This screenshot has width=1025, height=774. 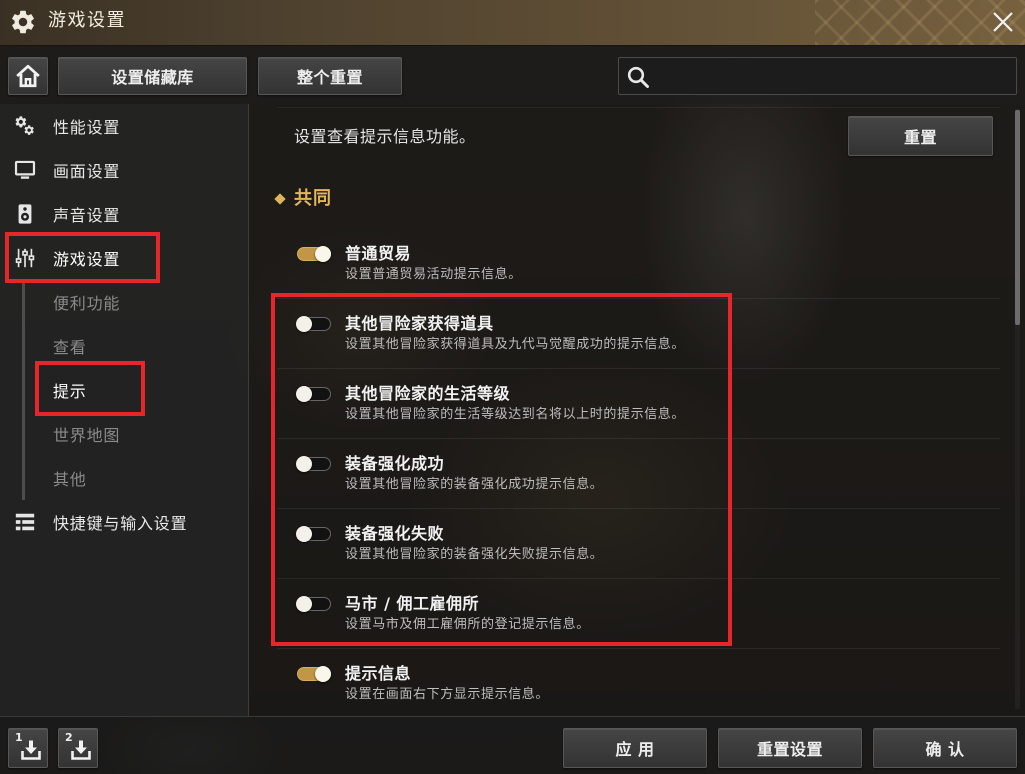 What do you see at coordinates (395, 463) in the screenshot?
I see `option-title: 装备强化成功` at bounding box center [395, 463].